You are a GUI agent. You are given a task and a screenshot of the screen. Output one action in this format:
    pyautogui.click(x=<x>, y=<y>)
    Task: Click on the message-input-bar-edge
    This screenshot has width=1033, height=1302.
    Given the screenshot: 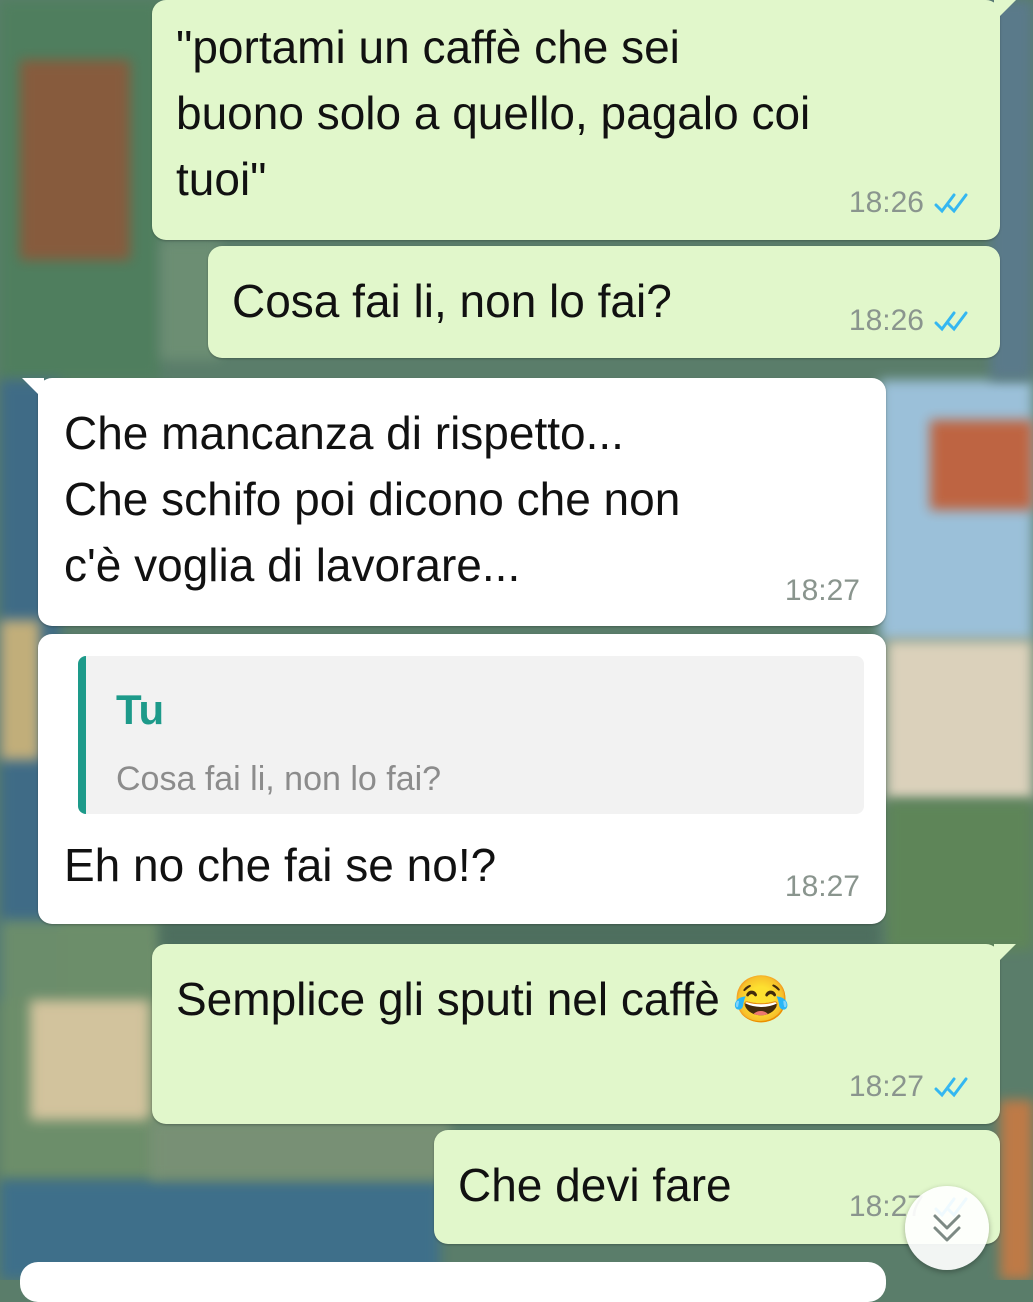 What is the action you would take?
    pyautogui.click(x=453, y=1282)
    